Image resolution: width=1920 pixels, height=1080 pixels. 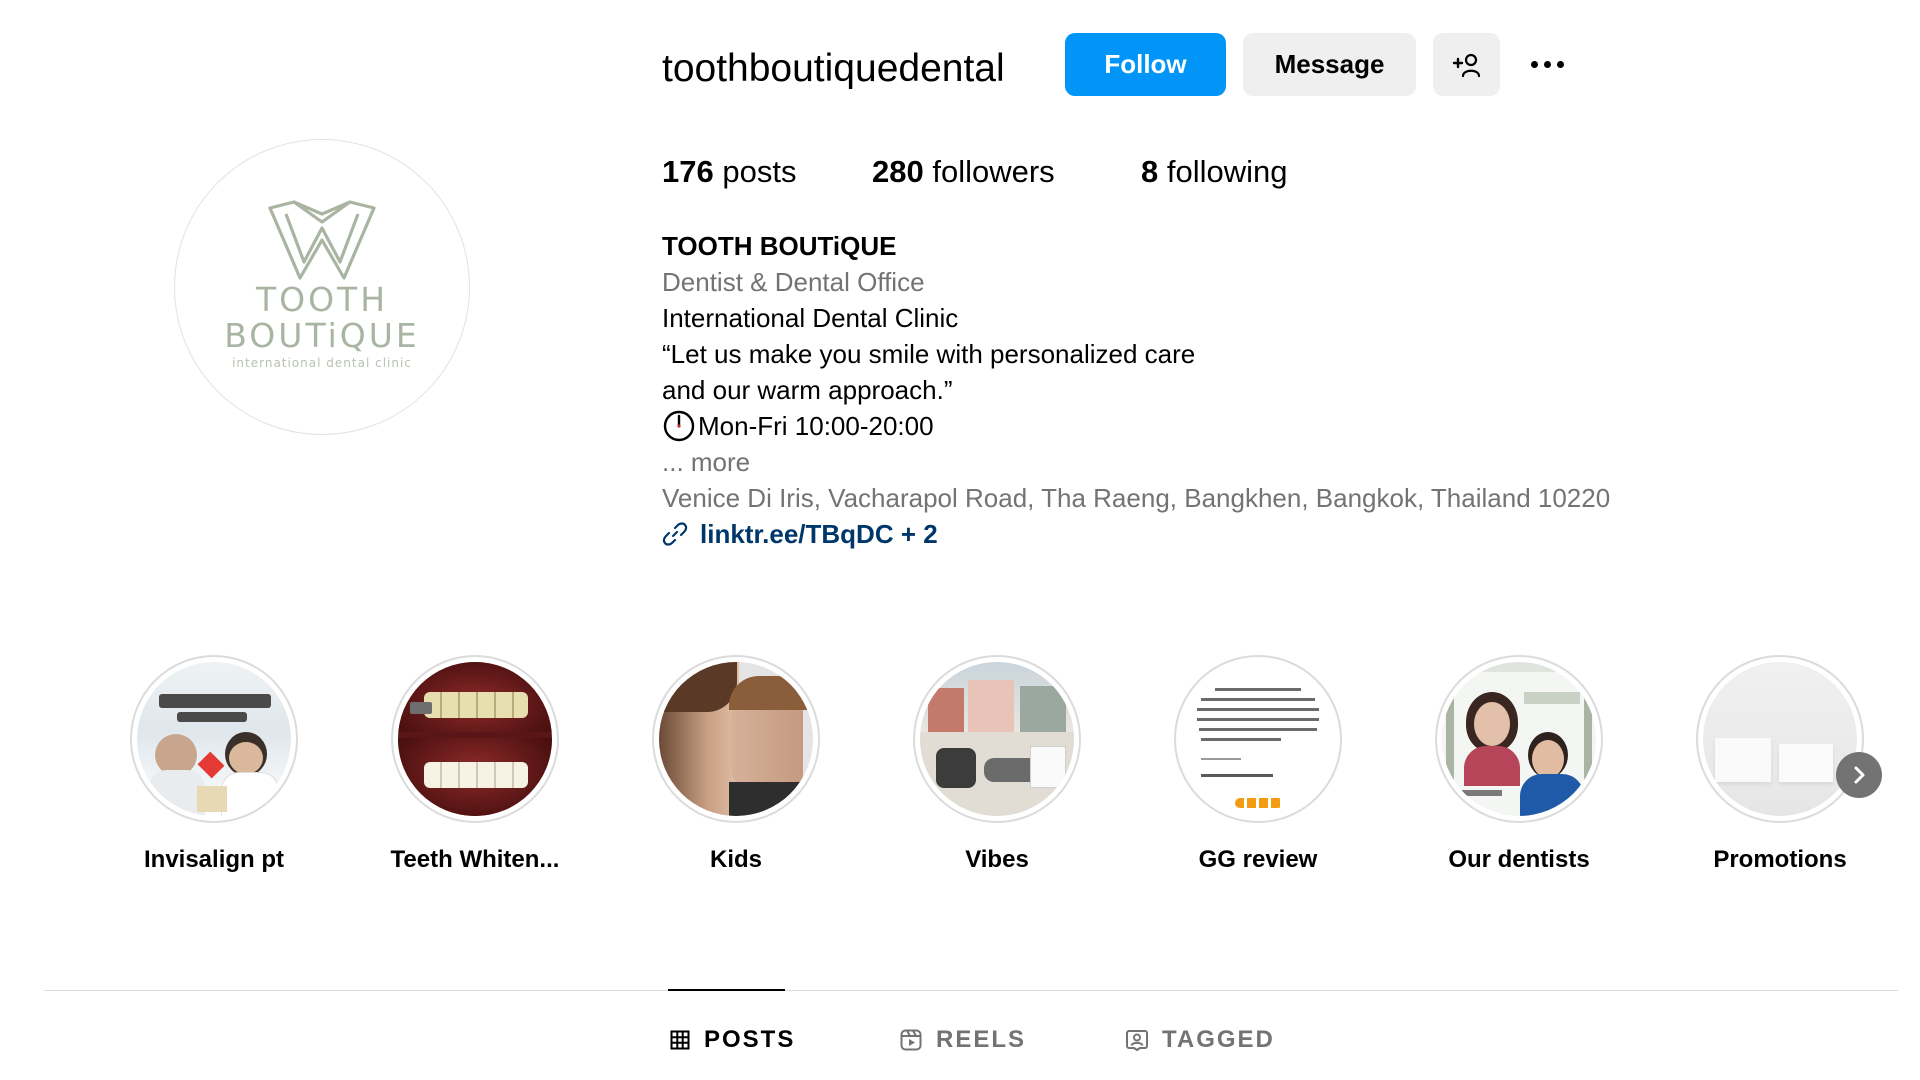 What do you see at coordinates (819, 534) in the screenshot?
I see `profile-link-text: linktr.ee/TBqDC + 2` at bounding box center [819, 534].